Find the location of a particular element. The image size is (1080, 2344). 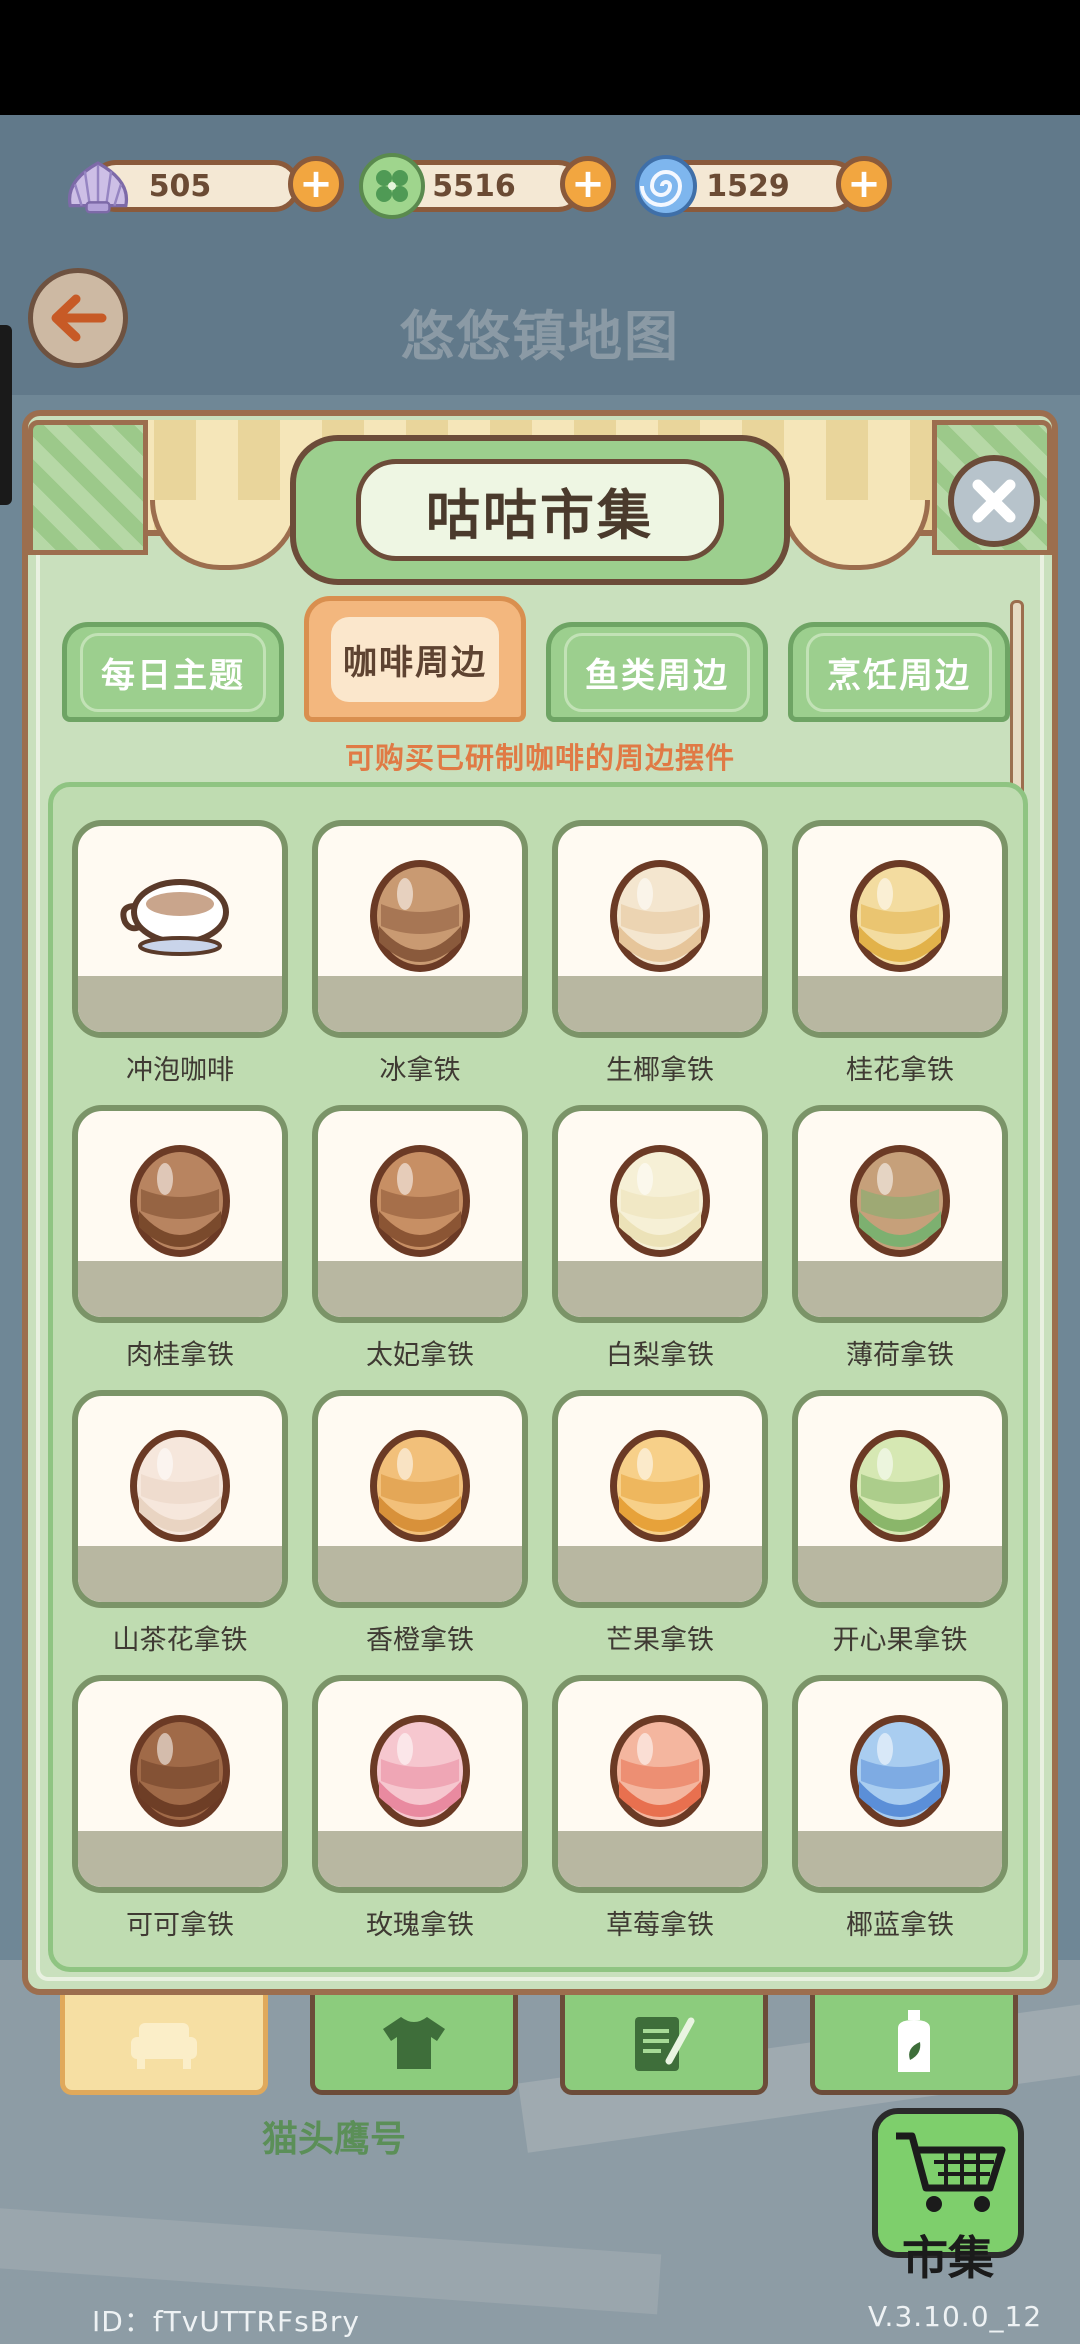

coffee-item: 可可拿铁 is located at coordinates (180, 1808).